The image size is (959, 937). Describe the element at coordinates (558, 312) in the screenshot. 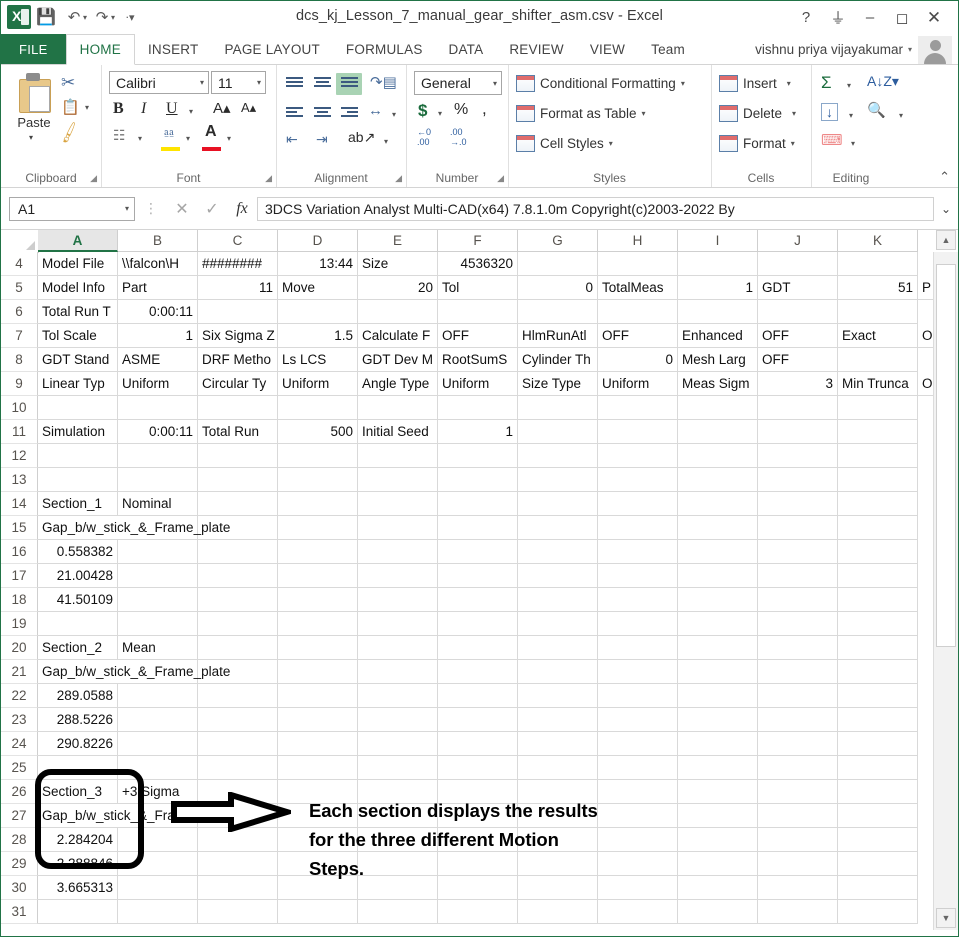

I see `cell-G6` at that location.